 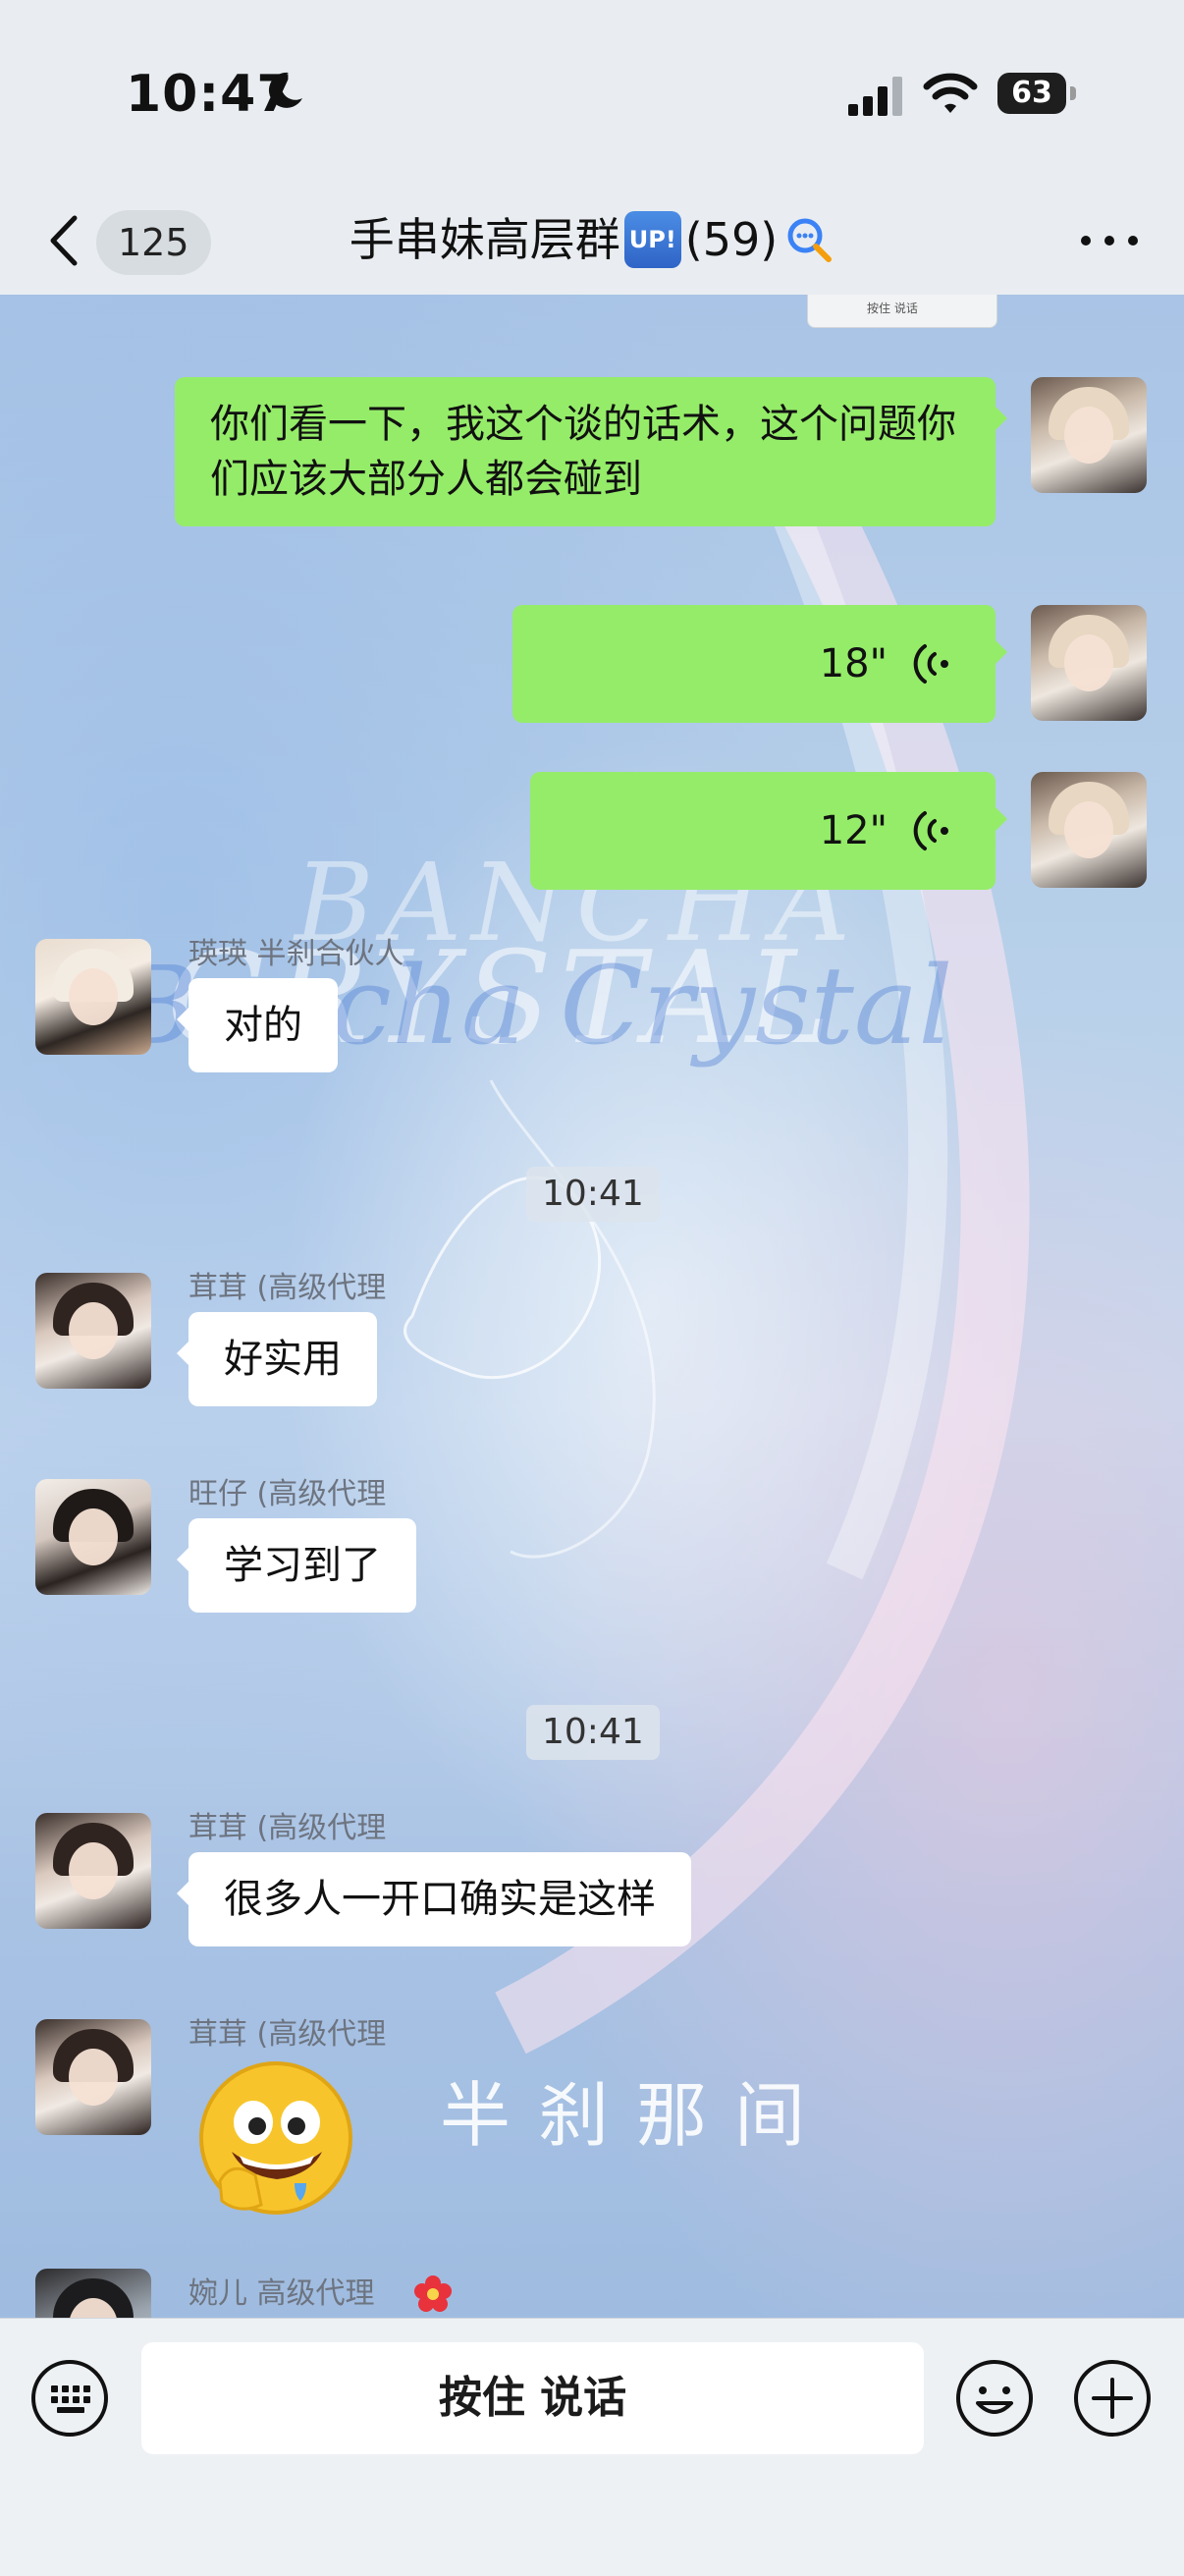 I want to click on chat-header: 125 手串妹高层群 UP! (59), so click(x=592, y=241).